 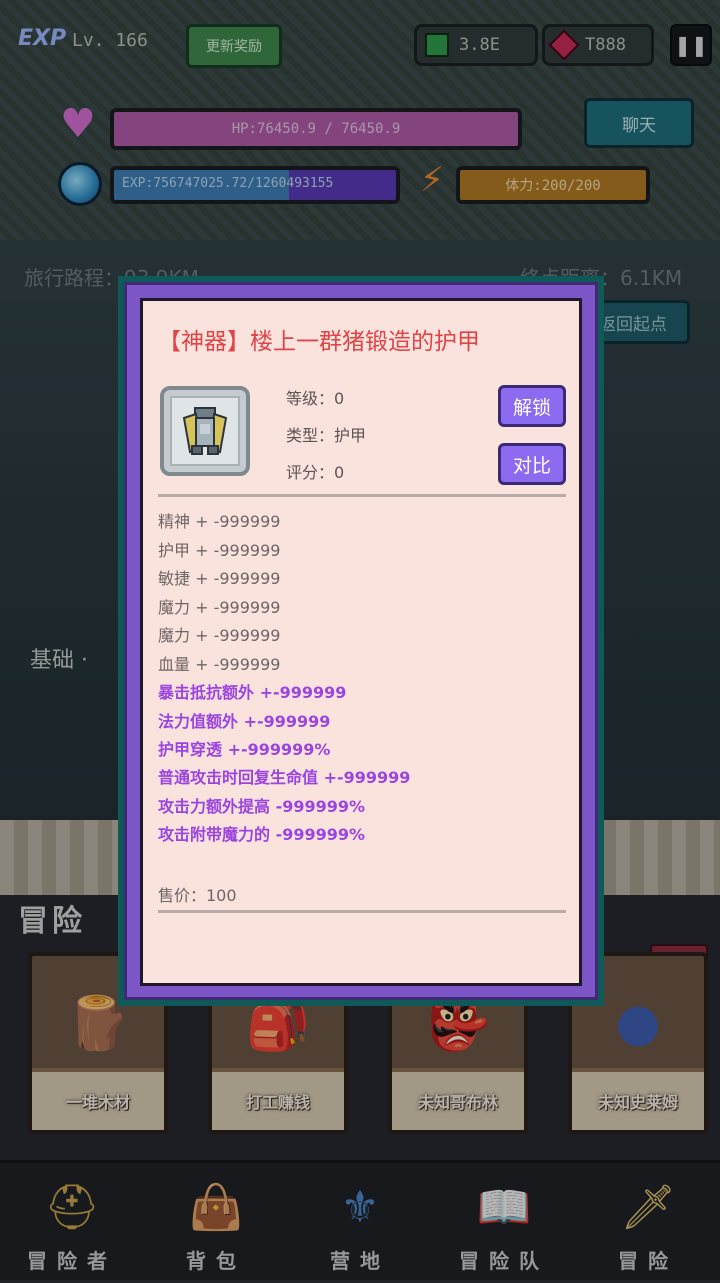 What do you see at coordinates (284, 777) in the screenshot?
I see `extra-stat: 普通攻击时回复生命值 +-999999` at bounding box center [284, 777].